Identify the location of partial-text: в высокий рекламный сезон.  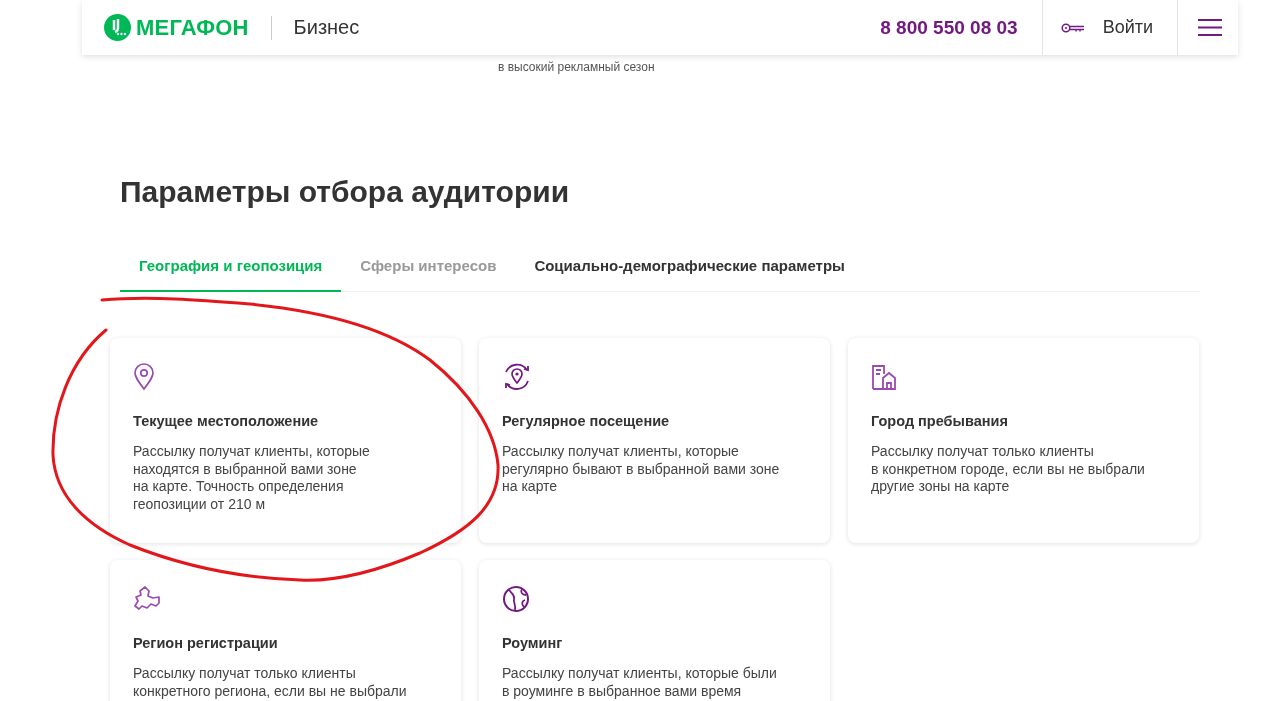
(576, 67).